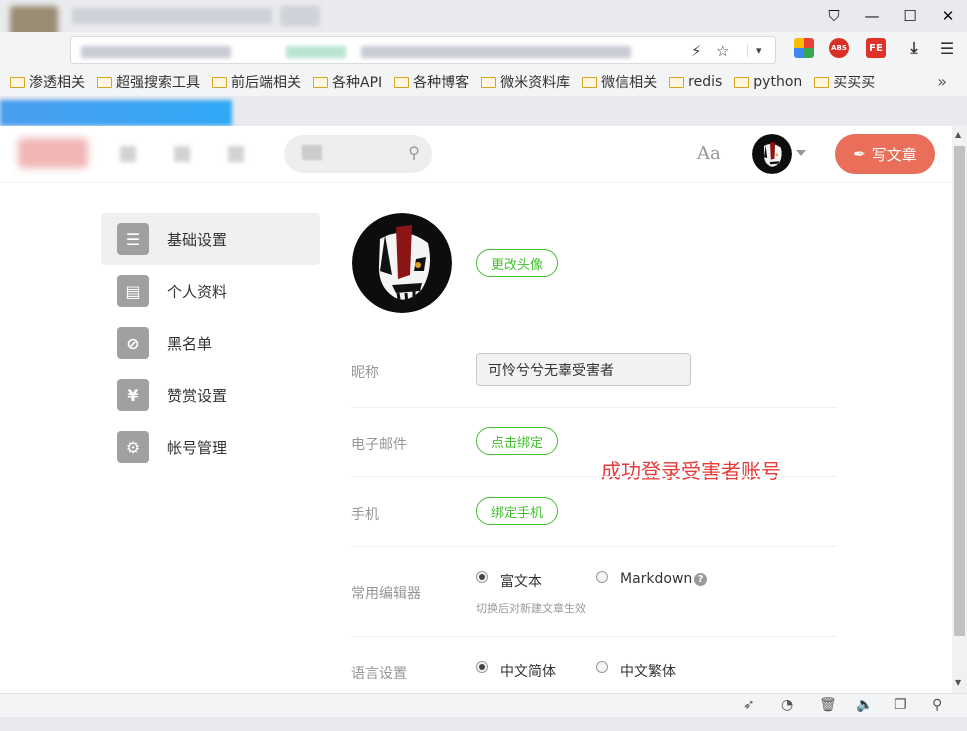 This screenshot has height=731, width=967. I want to click on bookmark-label: 渗透相关, so click(57, 83).